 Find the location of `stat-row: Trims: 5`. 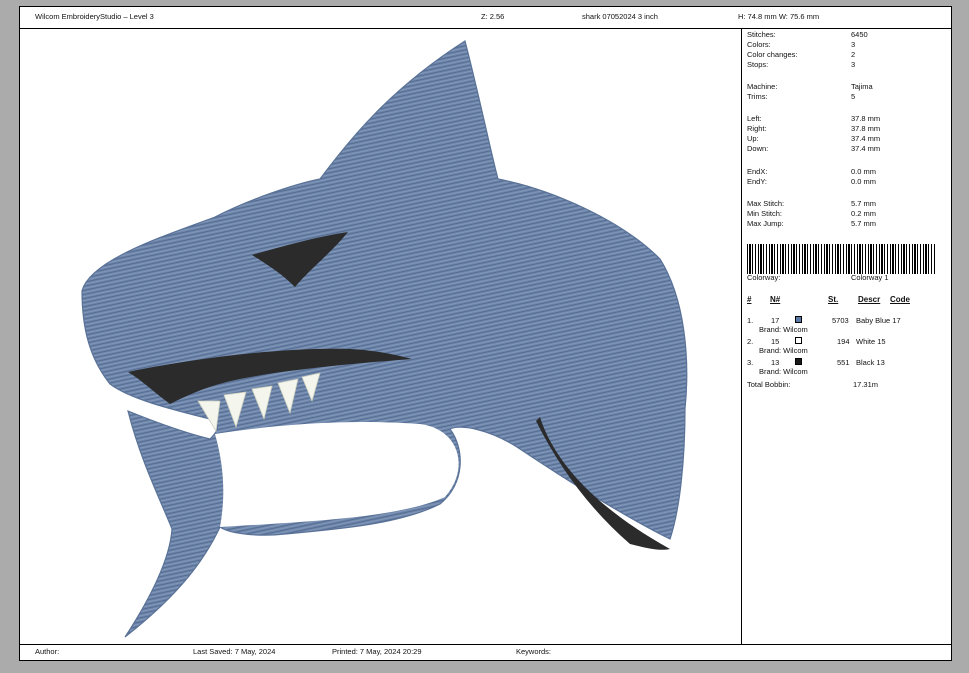

stat-row: Trims: 5 is located at coordinates (801, 96).